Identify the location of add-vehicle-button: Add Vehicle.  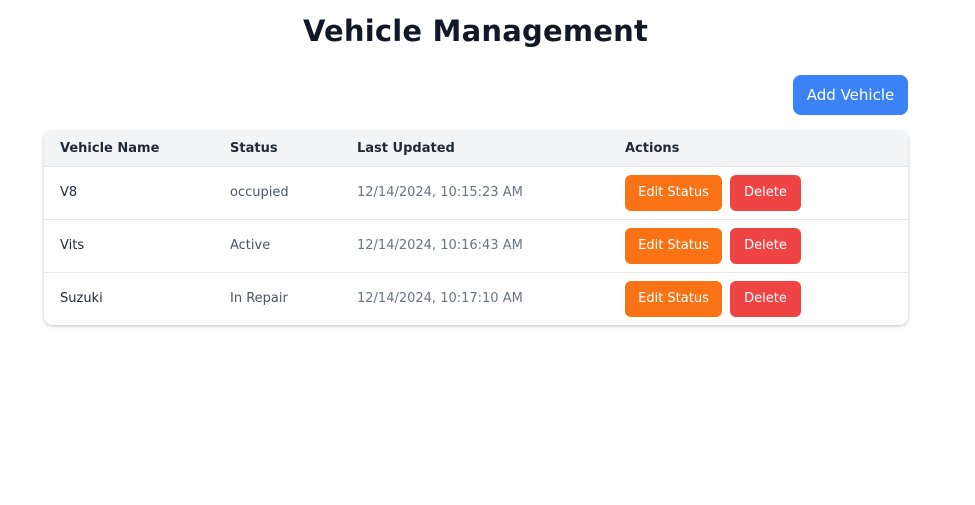
(850, 95).